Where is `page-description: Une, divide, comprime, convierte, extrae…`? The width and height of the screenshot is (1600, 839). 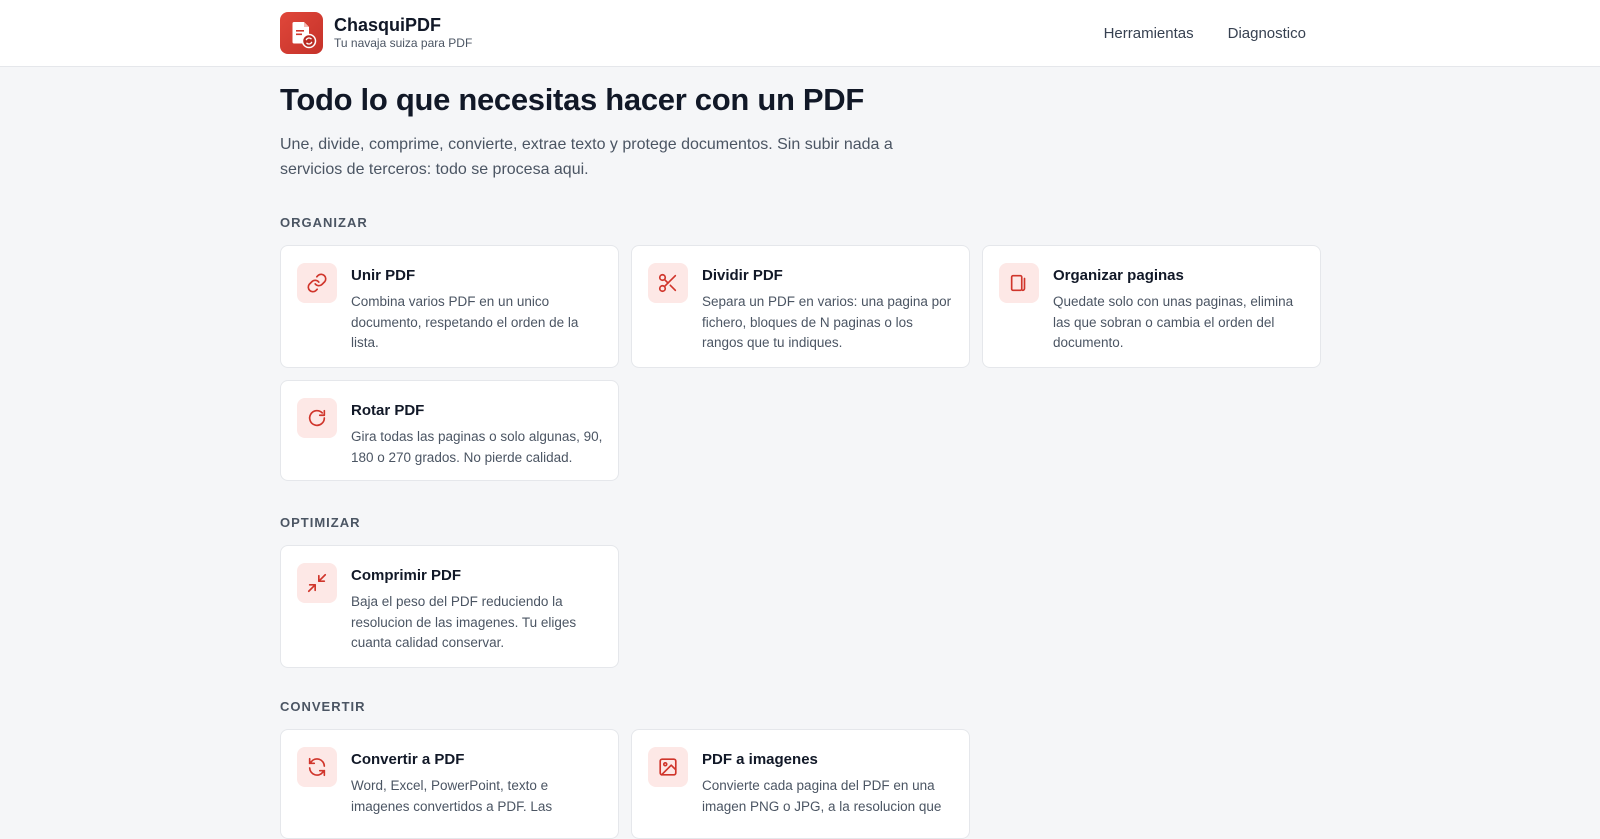
page-description: Une, divide, comprime, convierte, extrae… is located at coordinates (586, 157).